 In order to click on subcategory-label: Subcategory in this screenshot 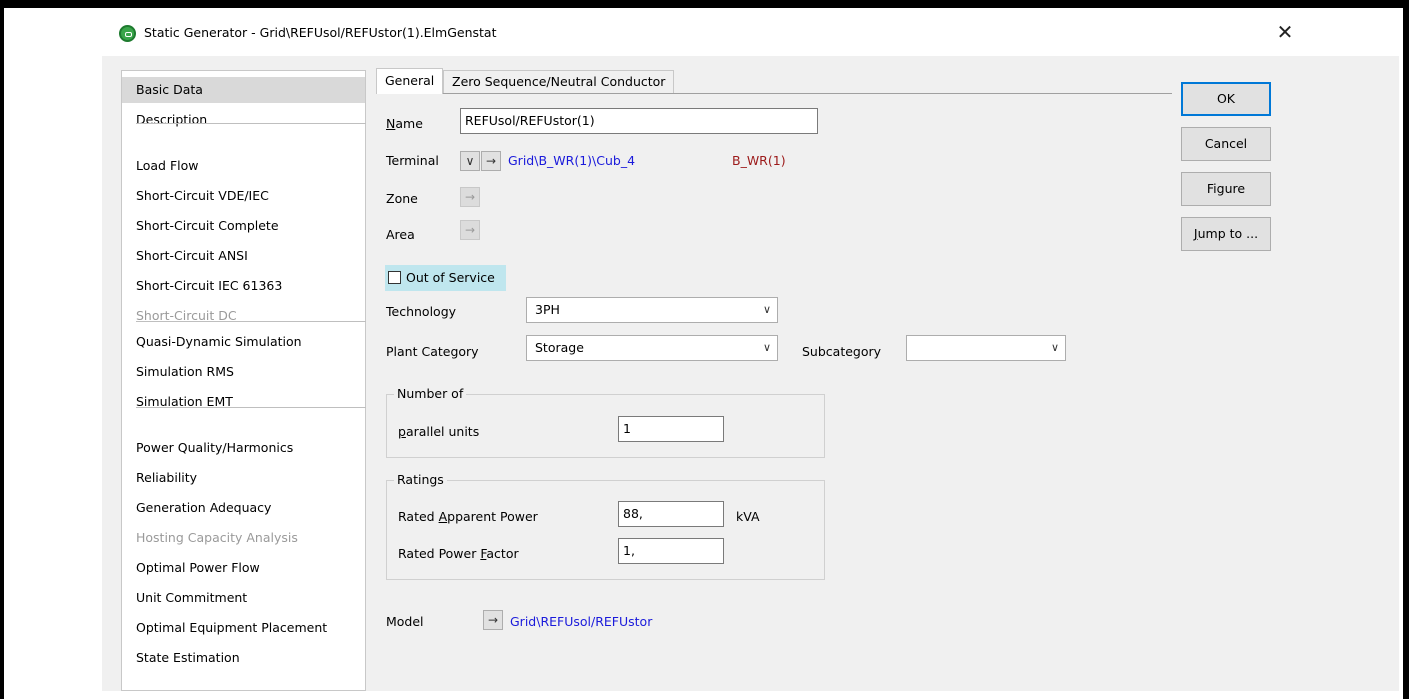, I will do `click(842, 351)`.